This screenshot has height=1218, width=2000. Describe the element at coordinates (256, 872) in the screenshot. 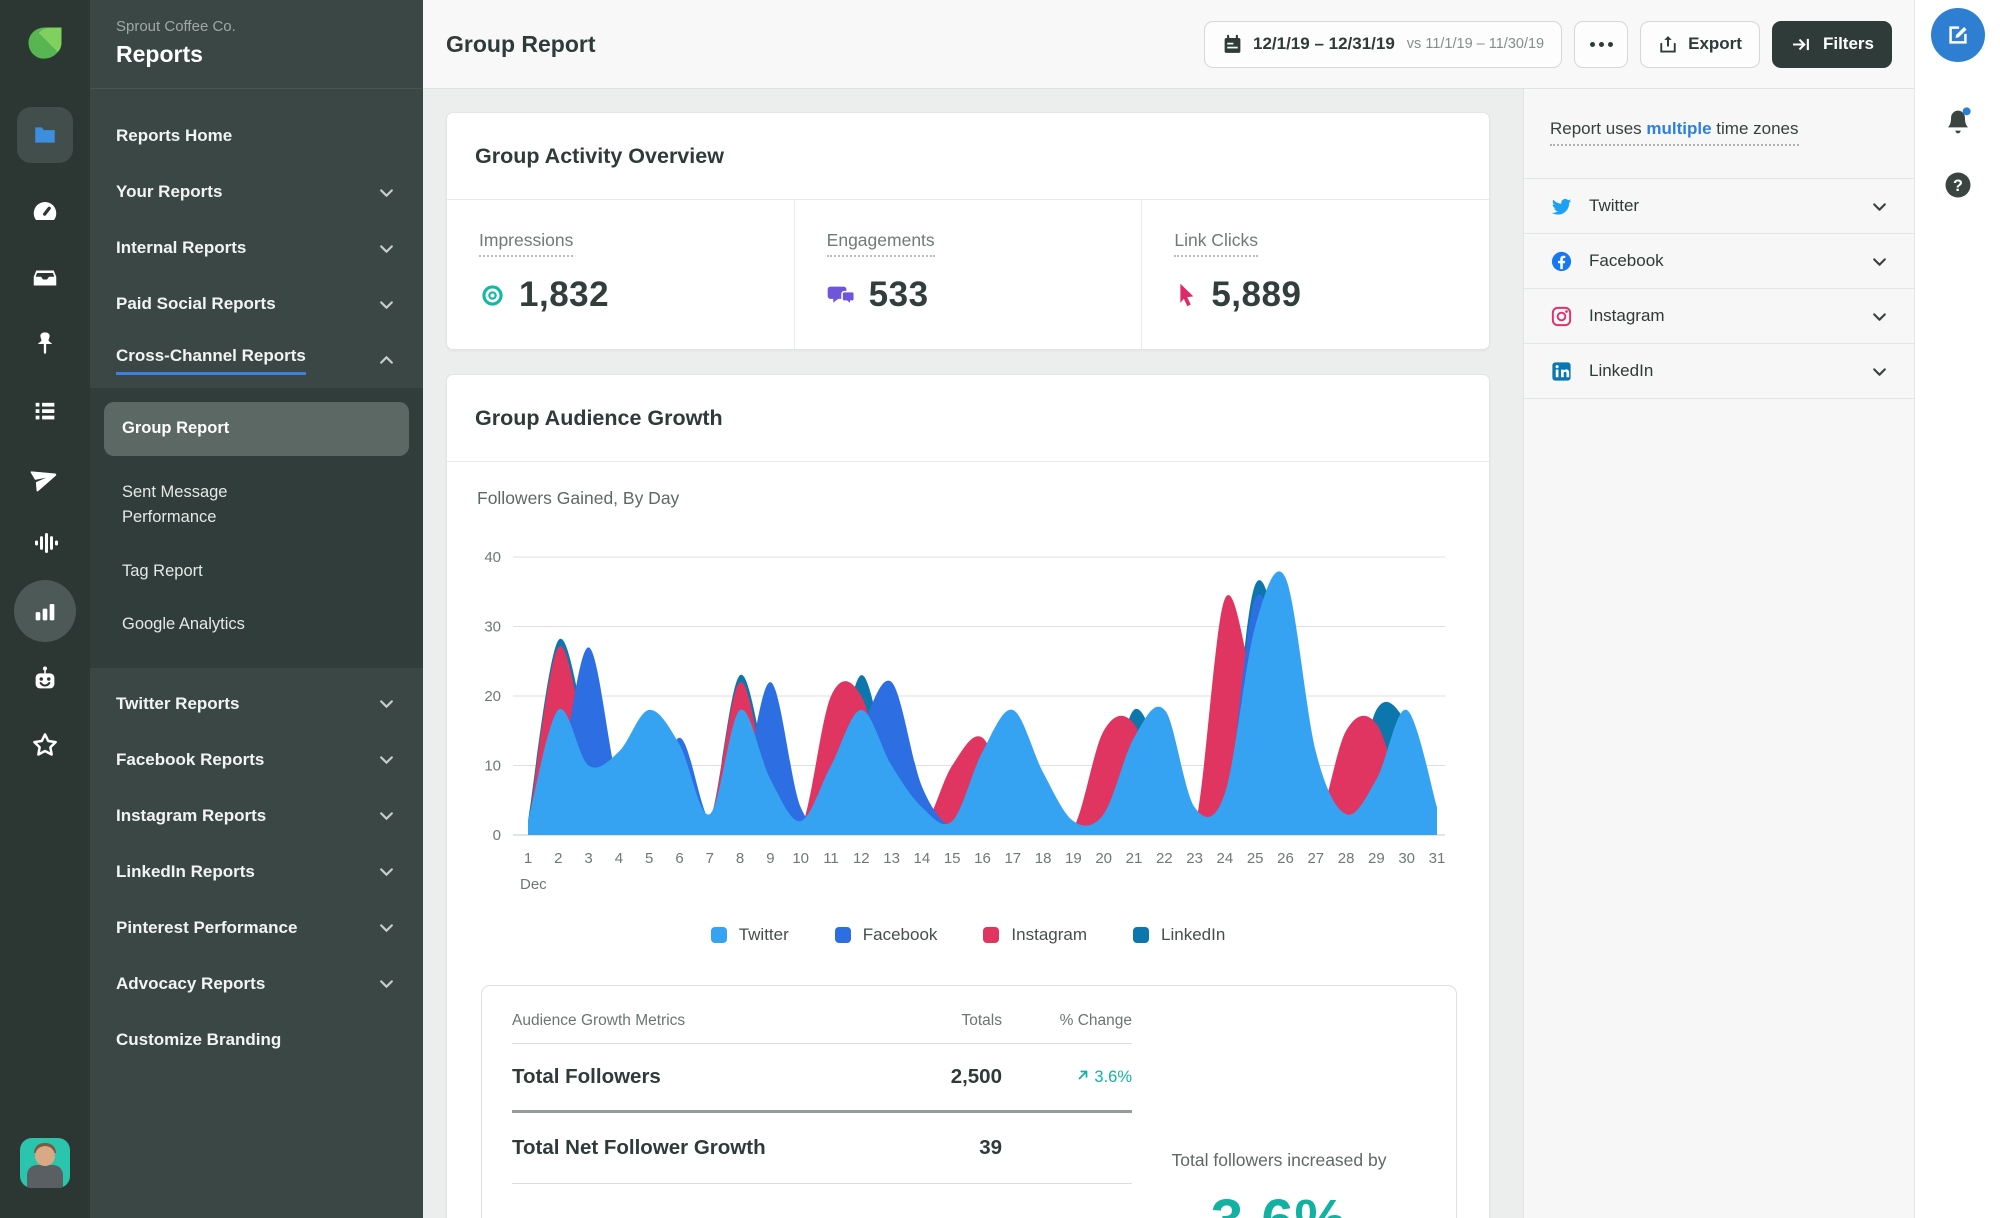

I see `sidebar-item-linkedin-reports: LinkedIn Reports` at that location.